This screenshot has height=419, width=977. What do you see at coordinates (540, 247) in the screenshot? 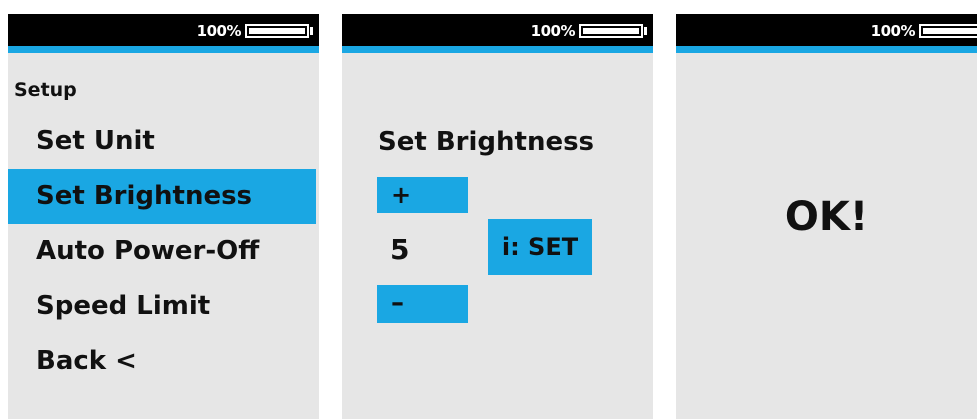
I see `set-button: i: SET` at bounding box center [540, 247].